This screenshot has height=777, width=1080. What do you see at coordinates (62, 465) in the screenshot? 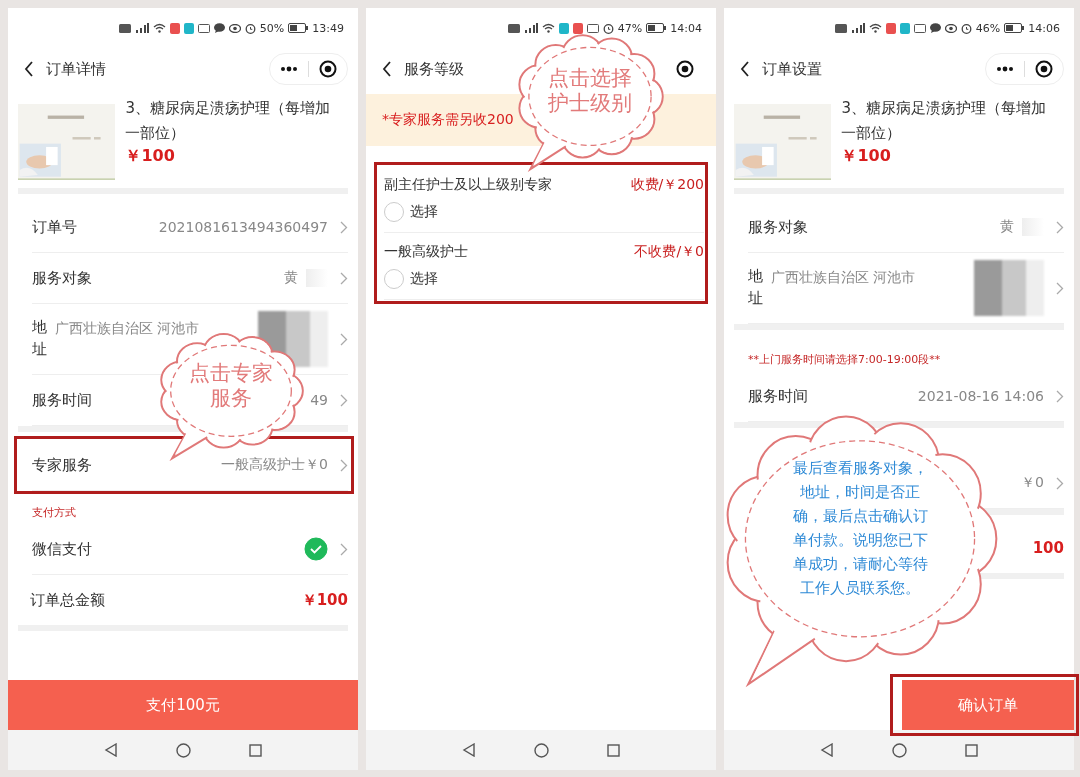
I see `row-label: 专家服务` at bounding box center [62, 465].